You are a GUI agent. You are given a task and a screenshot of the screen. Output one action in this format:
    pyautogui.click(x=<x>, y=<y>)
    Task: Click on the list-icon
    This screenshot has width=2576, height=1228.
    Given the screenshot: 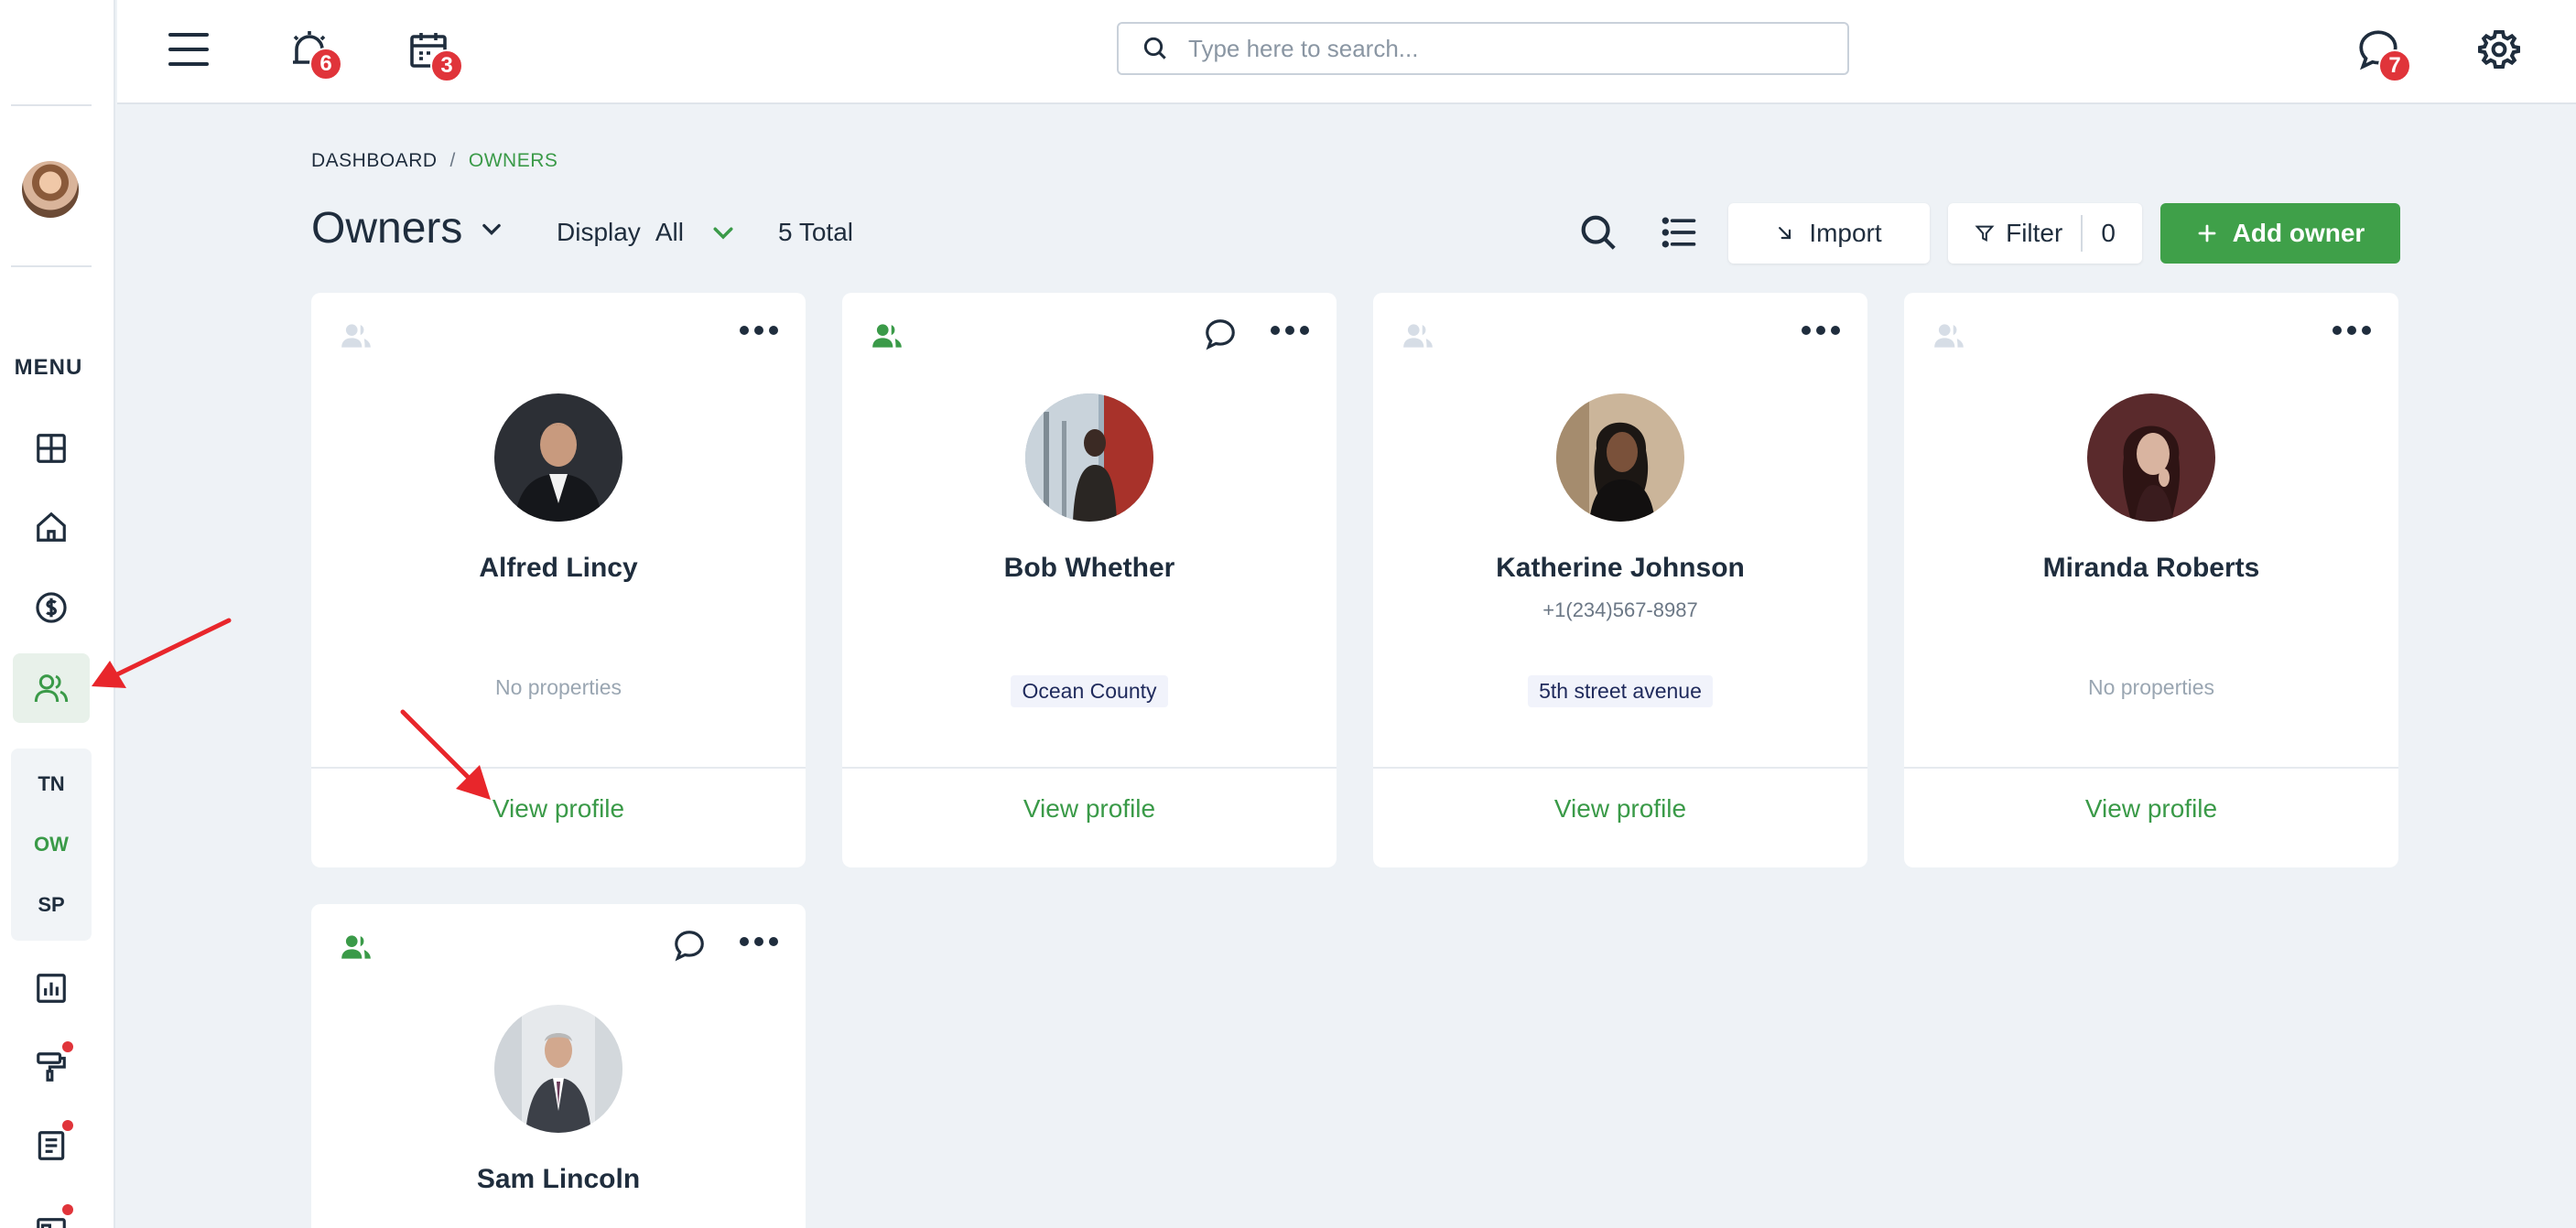 What is the action you would take?
    pyautogui.click(x=1679, y=232)
    